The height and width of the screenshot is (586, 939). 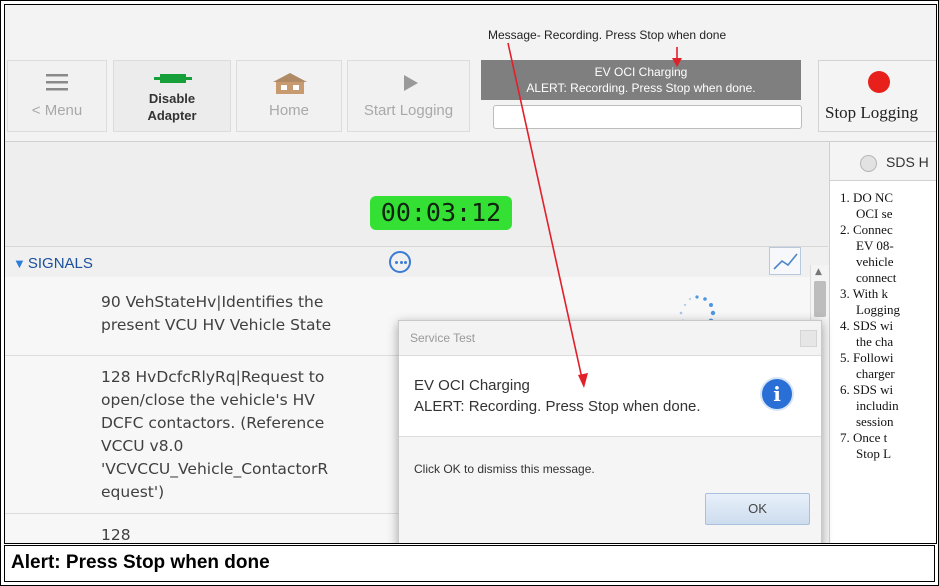 What do you see at coordinates (215, 469) in the screenshot?
I see `signal-line: 'VCVCCU_Vehicle_ContactorR` at bounding box center [215, 469].